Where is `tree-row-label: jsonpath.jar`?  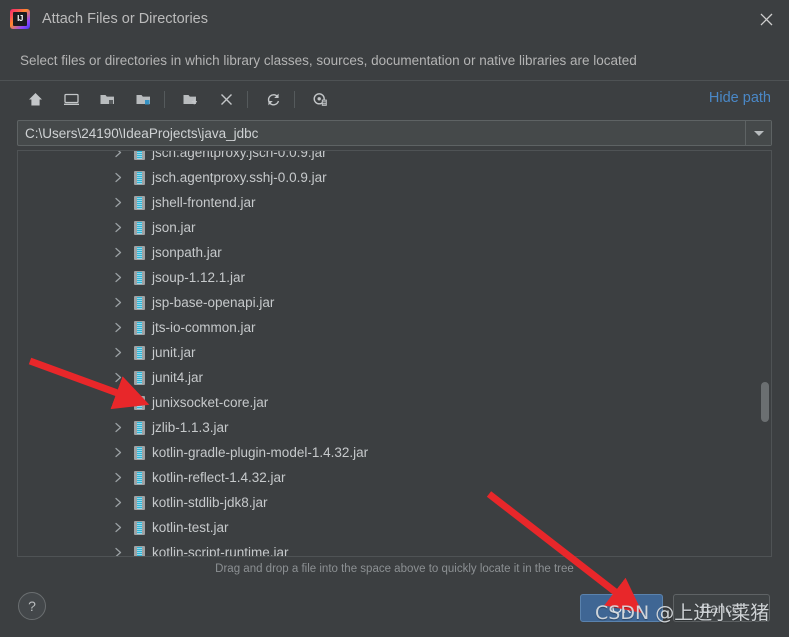 tree-row-label: jsonpath.jar is located at coordinates (187, 252).